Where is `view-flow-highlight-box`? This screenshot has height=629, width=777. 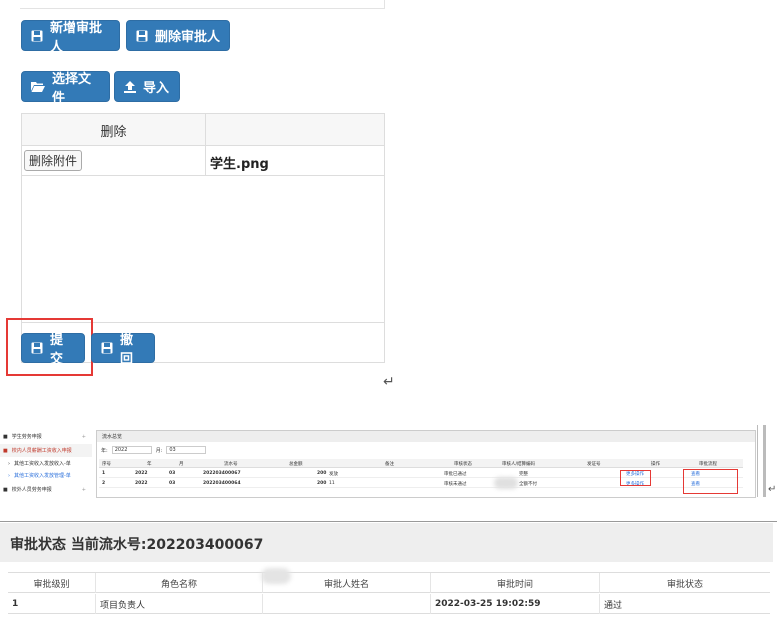
view-flow-highlight-box is located at coordinates (710, 481).